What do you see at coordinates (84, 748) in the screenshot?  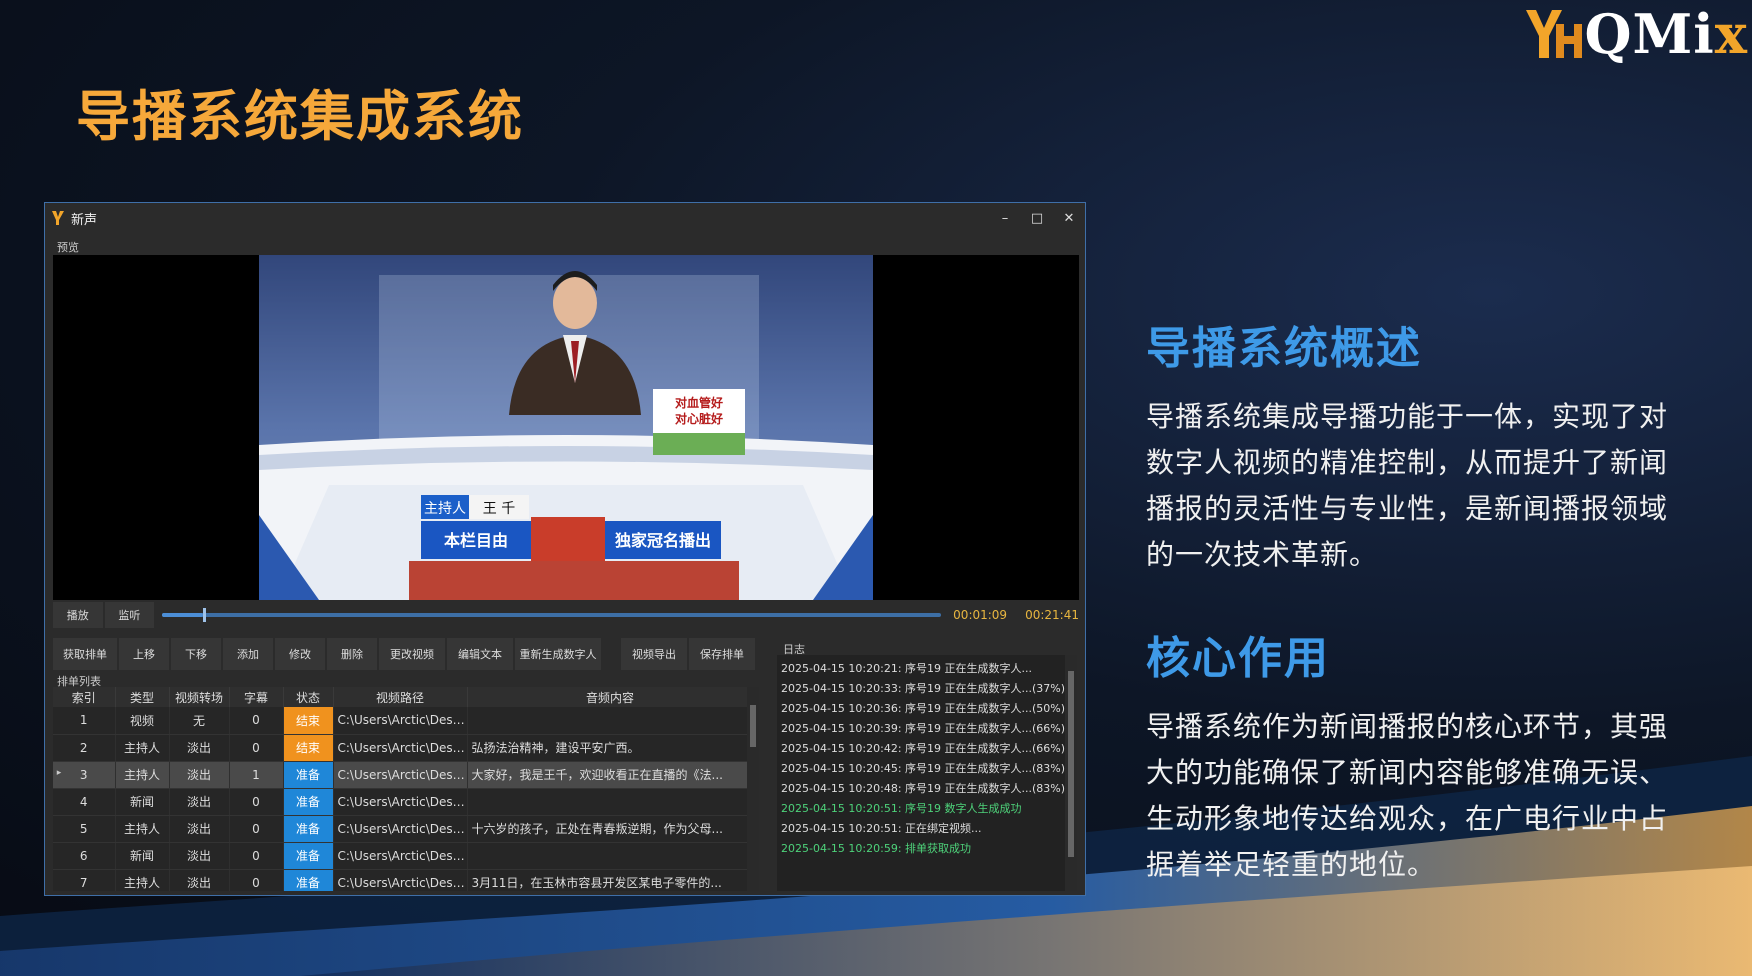 I see `row-index: 2` at bounding box center [84, 748].